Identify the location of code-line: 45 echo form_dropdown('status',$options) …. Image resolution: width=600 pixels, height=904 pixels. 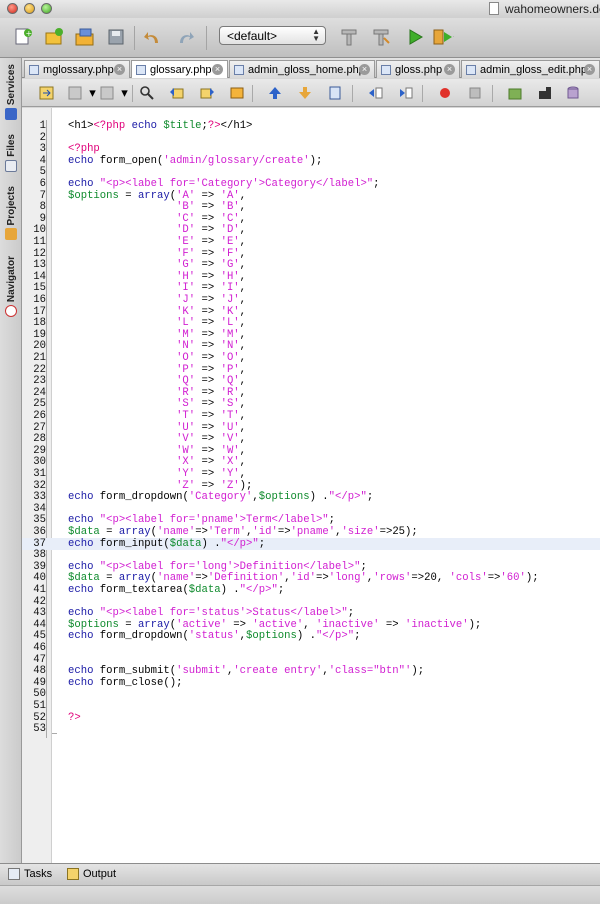
(311, 636).